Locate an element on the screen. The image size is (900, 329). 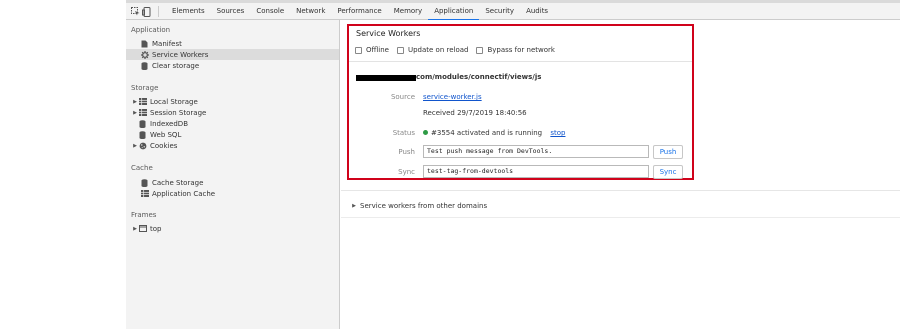
sidebar-header-cache: Cache is located at coordinates (142, 168).